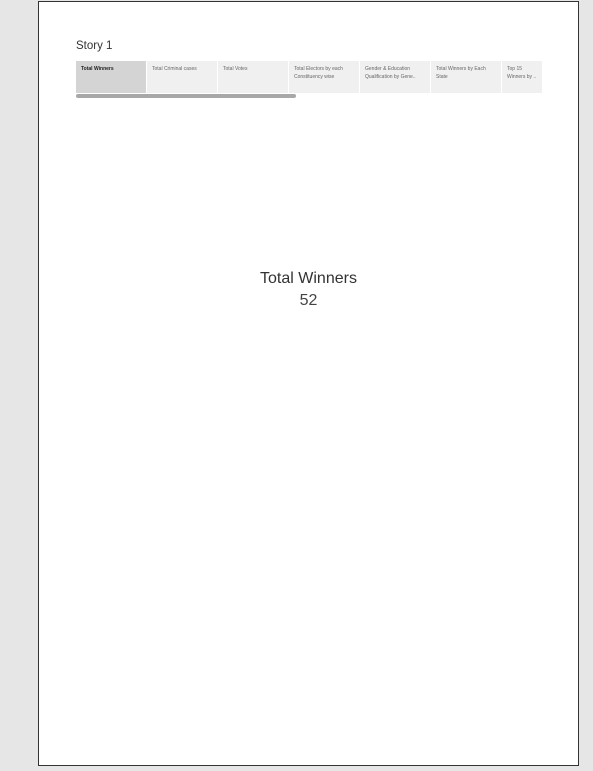  I want to click on kpi-label: Total Winners, so click(308, 278).